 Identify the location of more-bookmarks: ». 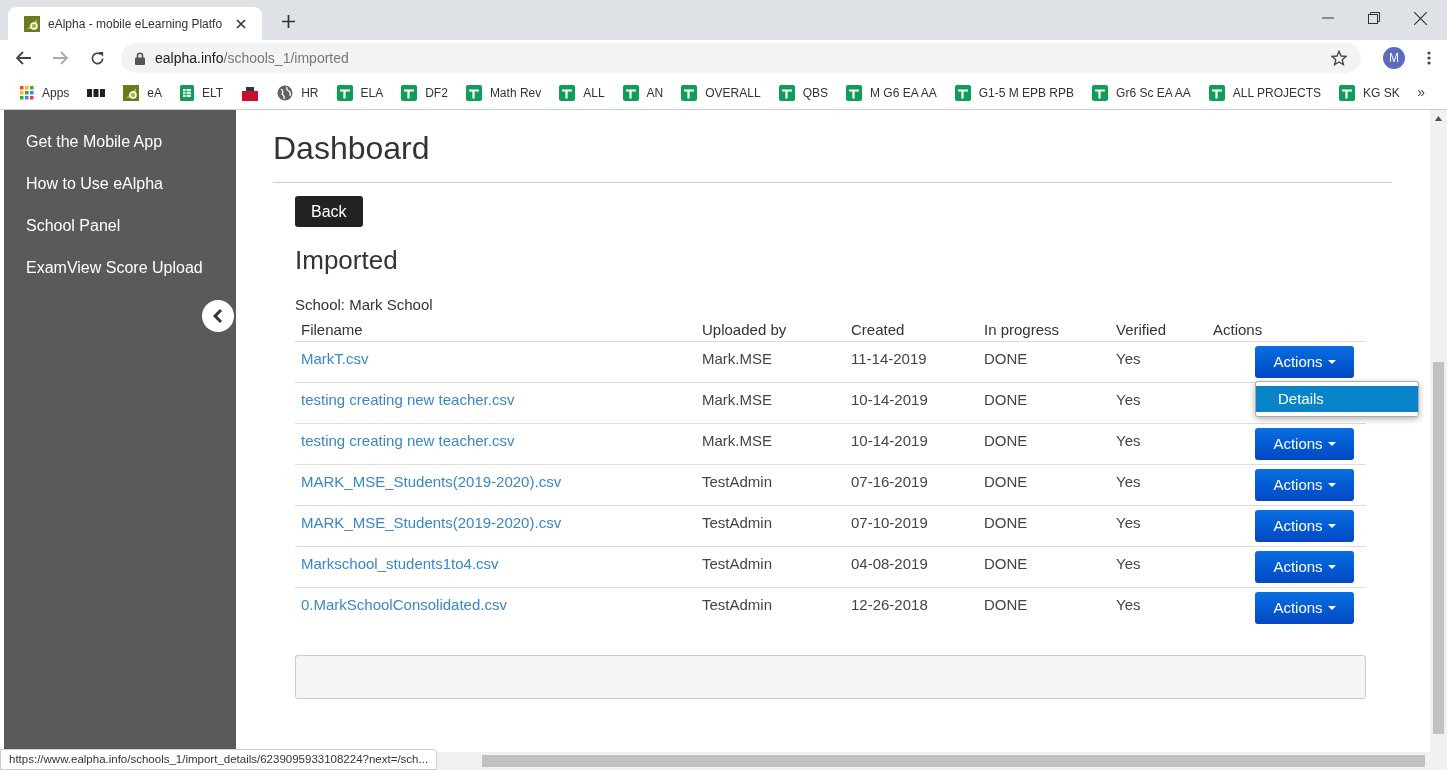
(1421, 92).